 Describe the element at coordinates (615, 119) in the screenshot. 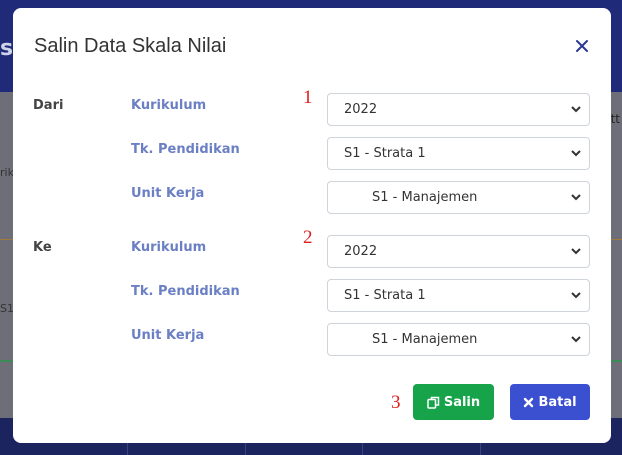

I see `background-right-text: tt` at that location.